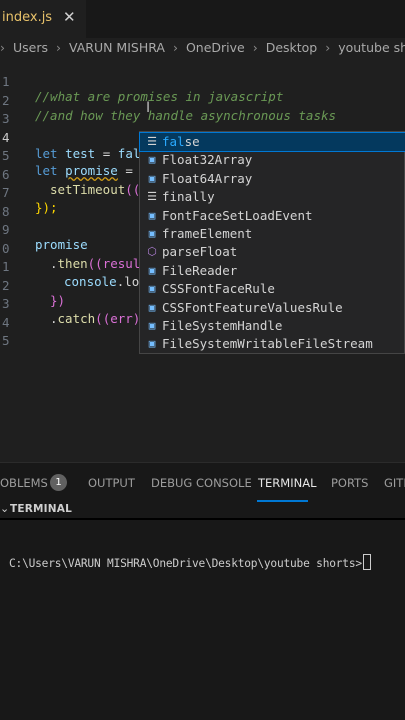  What do you see at coordinates (287, 483) in the screenshot?
I see `tab-terminal: TERMINAL` at bounding box center [287, 483].